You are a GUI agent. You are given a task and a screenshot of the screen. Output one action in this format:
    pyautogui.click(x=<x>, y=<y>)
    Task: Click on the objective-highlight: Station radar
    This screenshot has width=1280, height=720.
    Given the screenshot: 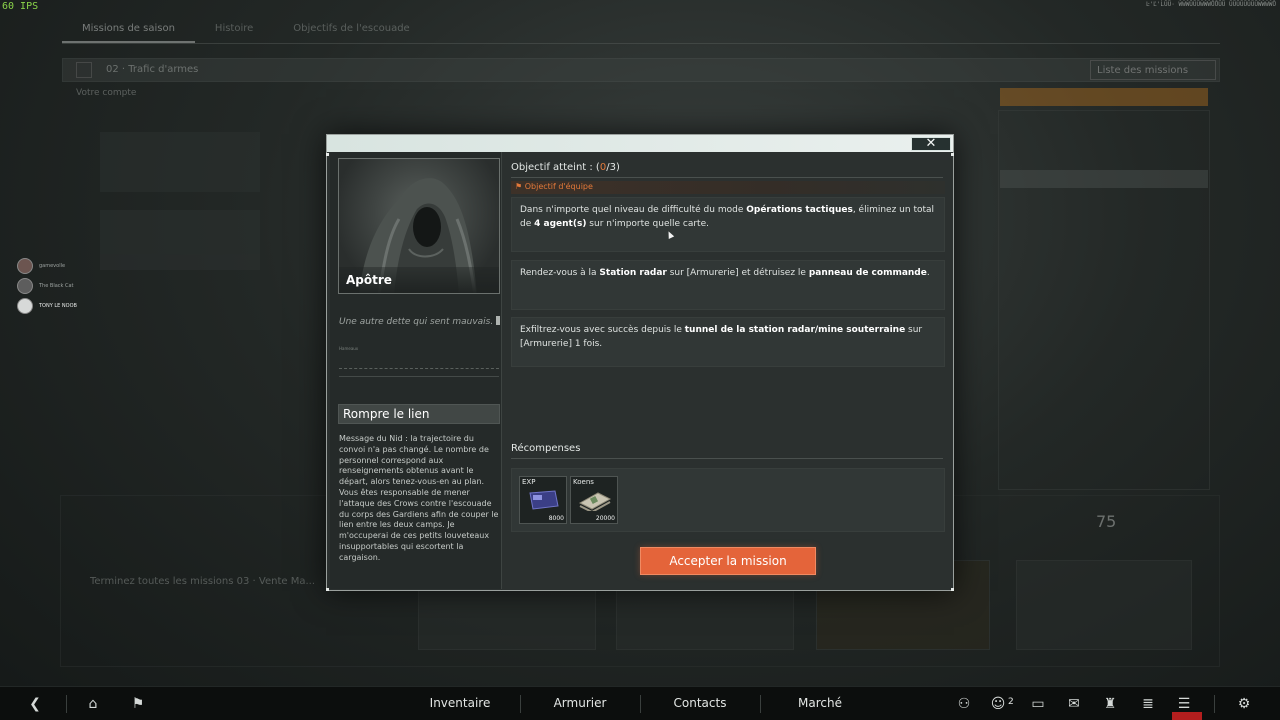 What is the action you would take?
    pyautogui.click(x=633, y=273)
    